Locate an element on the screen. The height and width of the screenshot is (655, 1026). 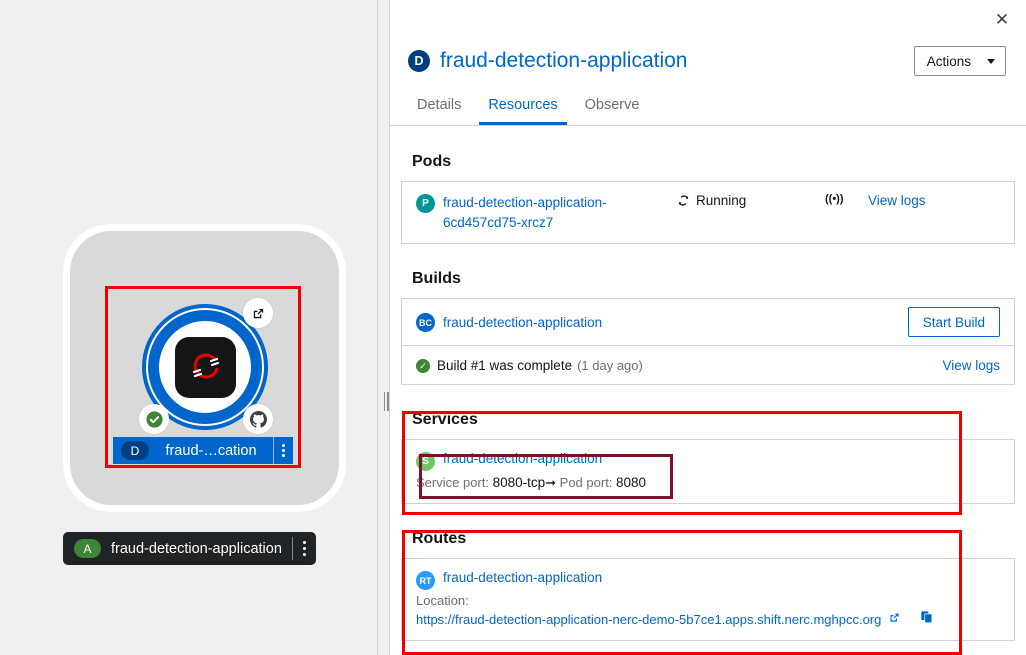
route-location-label: Location: is located at coordinates (442, 601).